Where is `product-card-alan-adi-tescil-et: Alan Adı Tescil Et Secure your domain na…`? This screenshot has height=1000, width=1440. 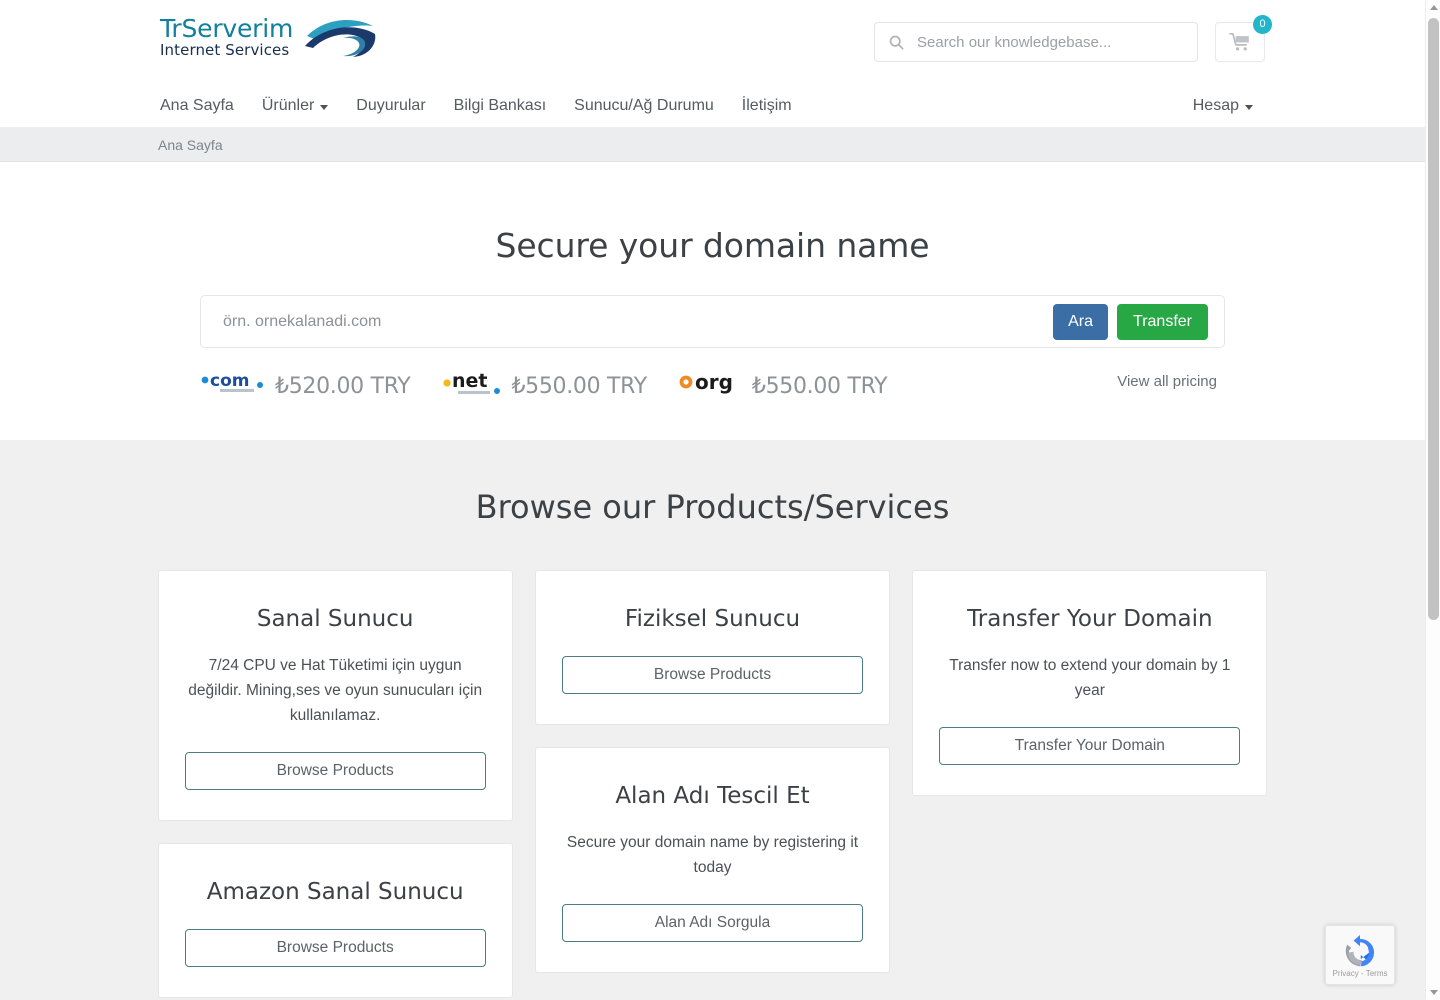
product-card-alan-adi-tescil-et: Alan Adı Tescil Et Secure your domain na… is located at coordinates (712, 859).